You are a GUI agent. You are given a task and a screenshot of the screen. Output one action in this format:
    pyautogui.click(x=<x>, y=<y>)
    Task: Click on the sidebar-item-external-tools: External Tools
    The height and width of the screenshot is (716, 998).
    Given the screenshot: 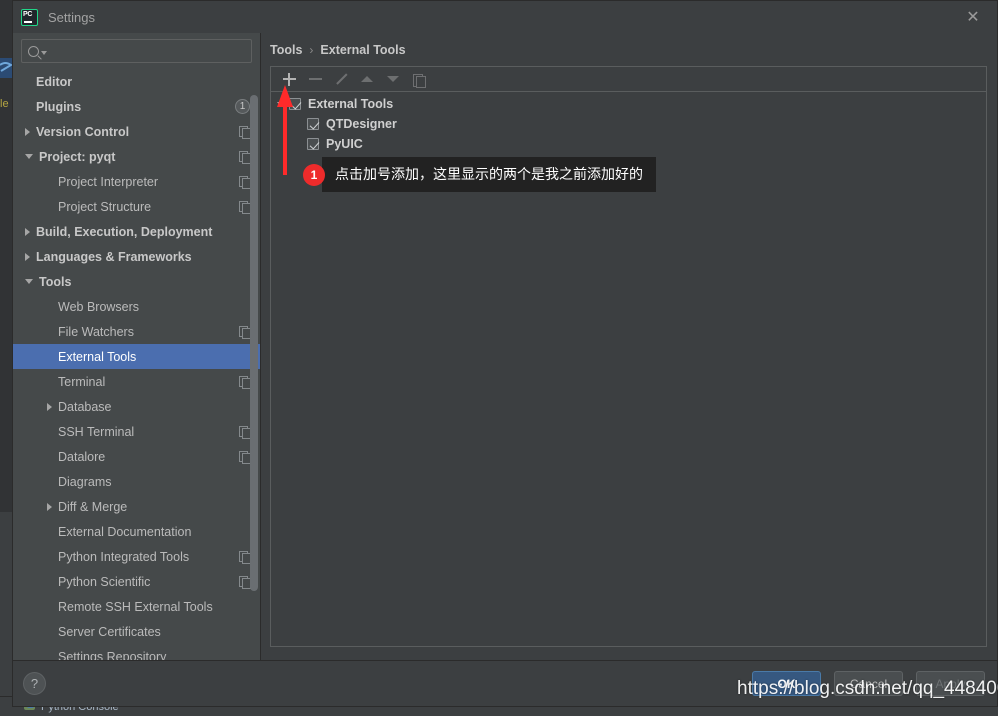 What is the action you would take?
    pyautogui.click(x=136, y=356)
    